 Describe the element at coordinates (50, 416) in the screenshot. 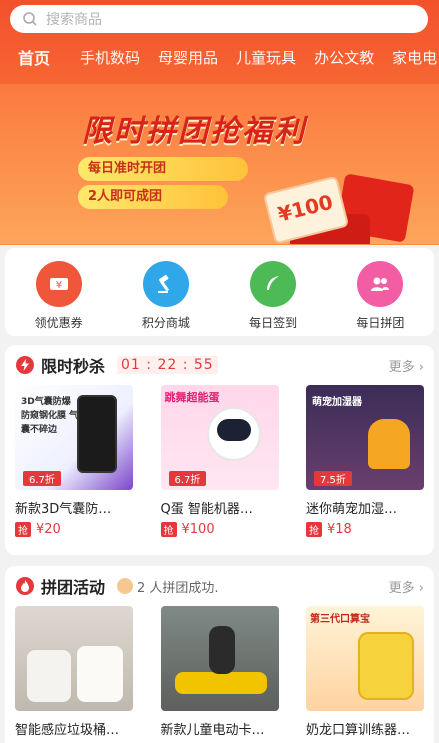

I see `product-image-caption: 3D气囊防爆 防窥钢化膜 气囊不碎边` at that location.